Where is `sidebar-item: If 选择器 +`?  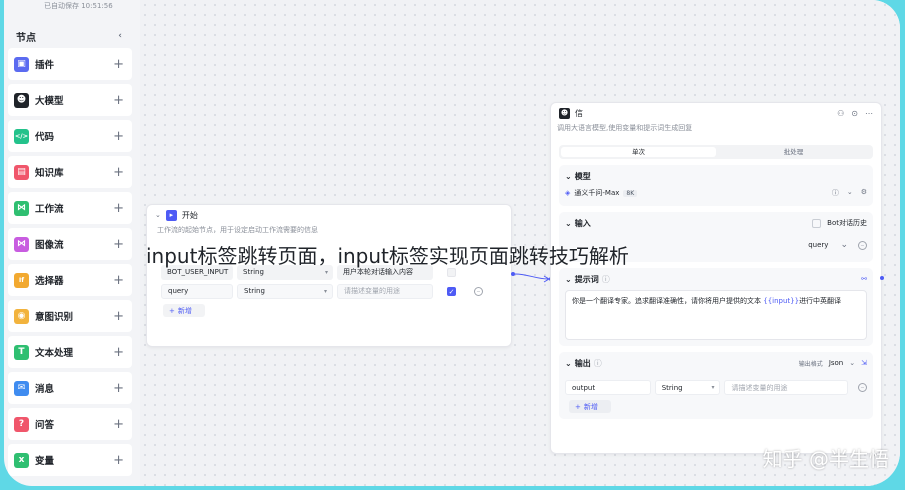 sidebar-item: If 选择器 + is located at coordinates (70, 280).